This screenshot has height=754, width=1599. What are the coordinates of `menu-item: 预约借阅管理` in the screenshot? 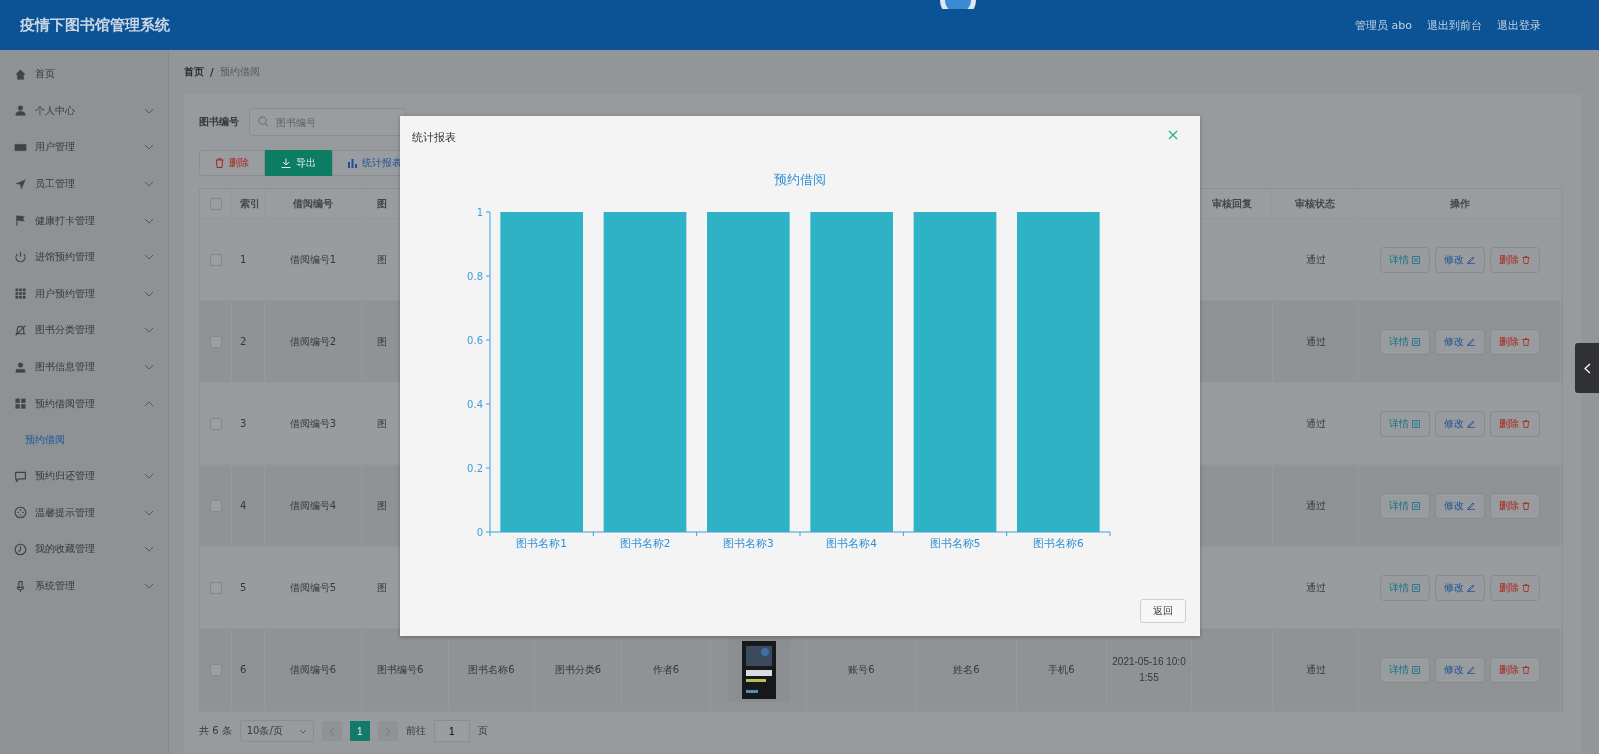 It's located at (84, 403).